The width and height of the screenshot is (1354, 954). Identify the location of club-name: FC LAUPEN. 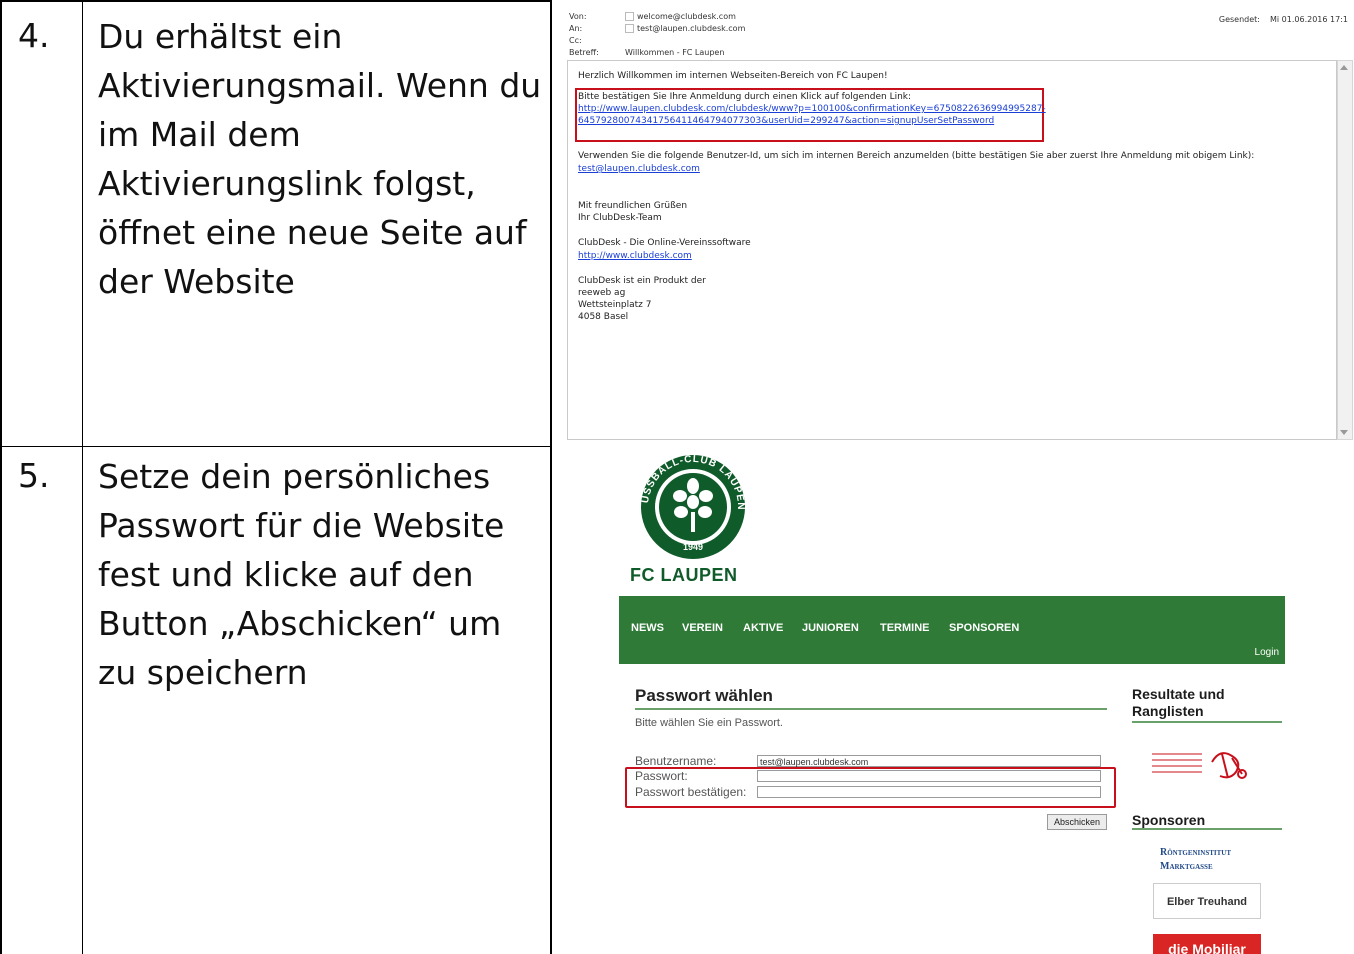
(684, 575).